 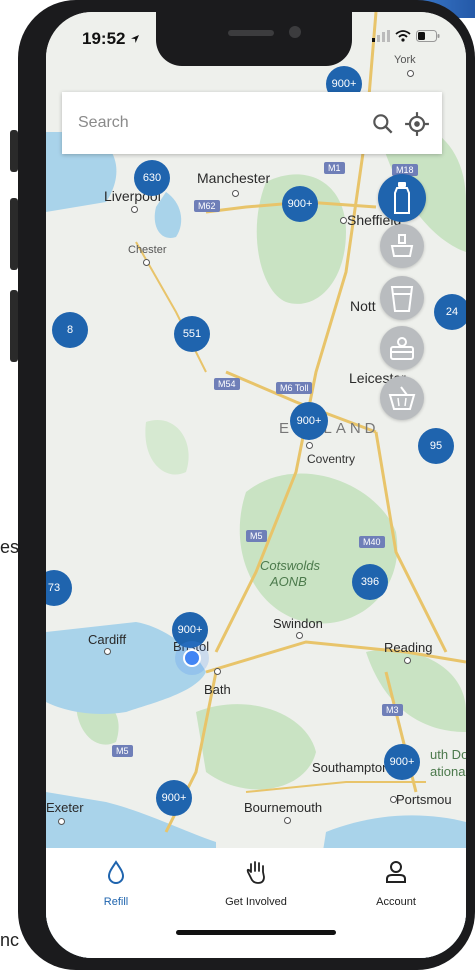 I want to click on search-input, so click(x=213, y=123).